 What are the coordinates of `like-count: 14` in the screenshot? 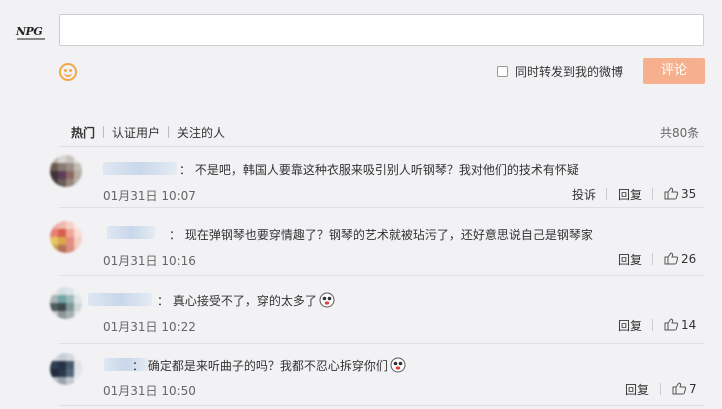 It's located at (689, 325).